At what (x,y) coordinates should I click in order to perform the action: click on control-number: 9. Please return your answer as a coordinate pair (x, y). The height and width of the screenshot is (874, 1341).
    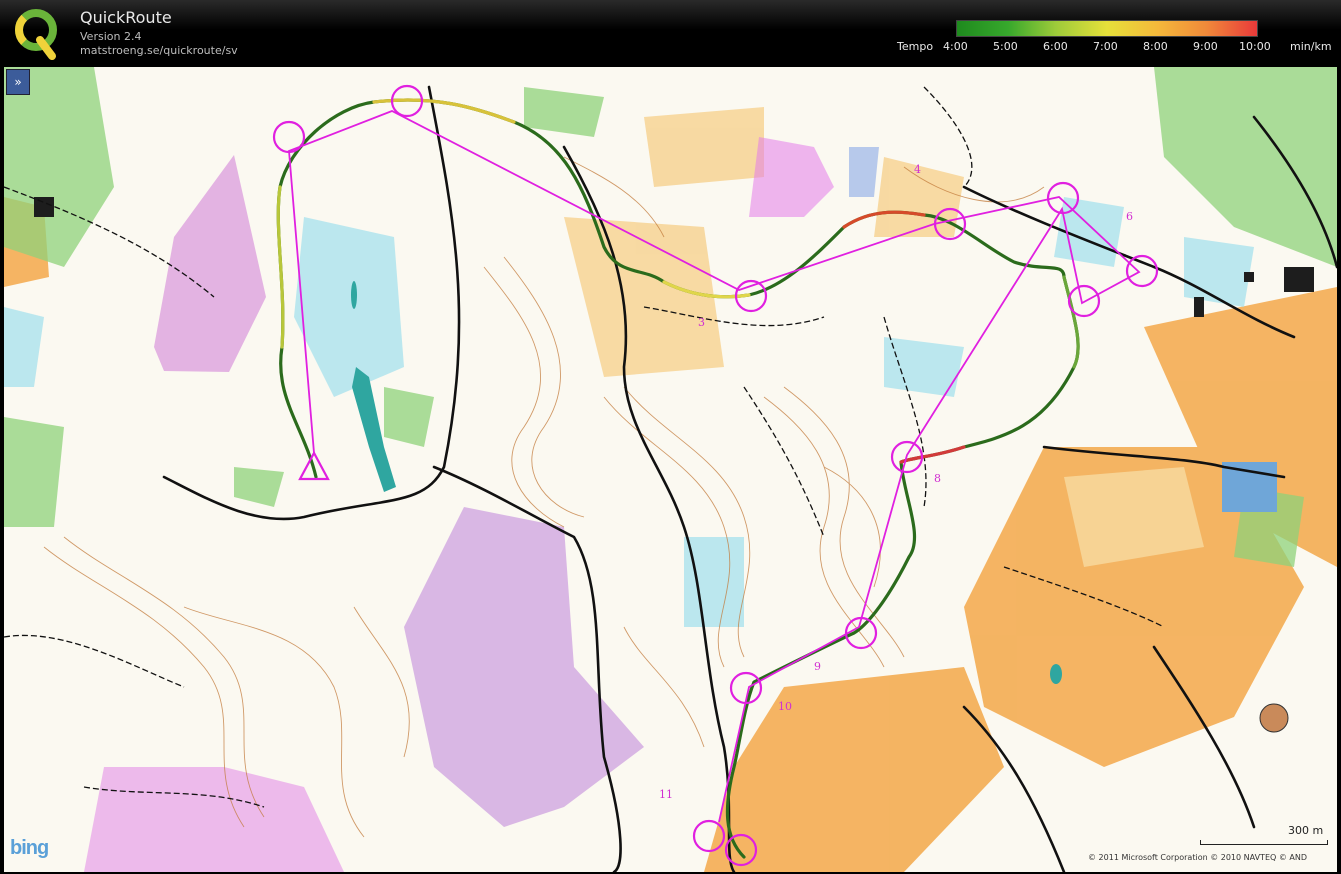
    Looking at the image, I should click on (817, 666).